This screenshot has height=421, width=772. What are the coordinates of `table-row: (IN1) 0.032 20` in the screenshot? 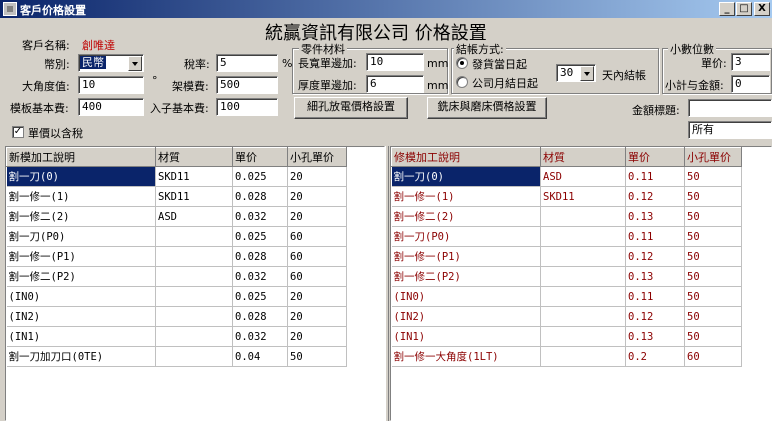 It's located at (176, 336).